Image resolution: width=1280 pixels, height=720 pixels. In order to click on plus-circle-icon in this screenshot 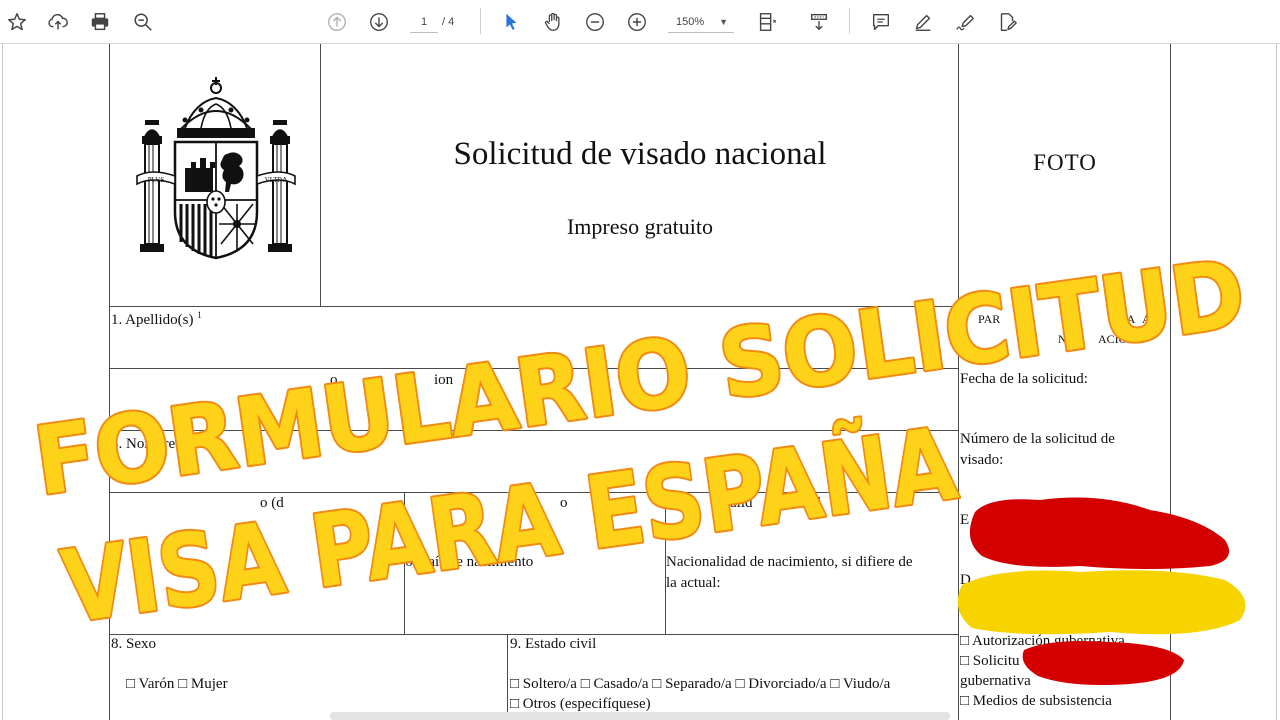, I will do `click(637, 22)`.